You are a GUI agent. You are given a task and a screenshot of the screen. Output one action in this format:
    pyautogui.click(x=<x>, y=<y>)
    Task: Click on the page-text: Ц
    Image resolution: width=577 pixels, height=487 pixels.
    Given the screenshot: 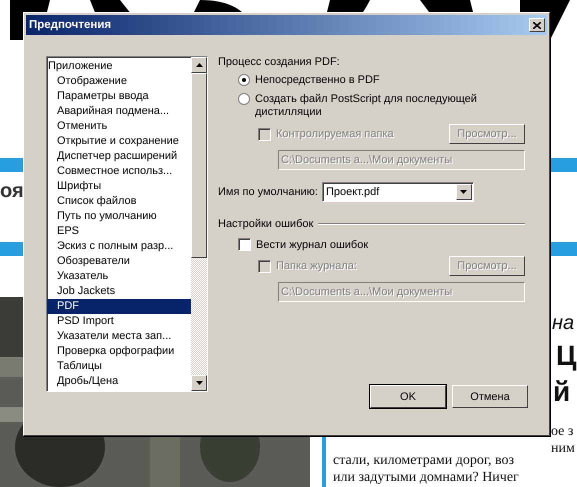 What is the action you would take?
    pyautogui.click(x=566, y=356)
    